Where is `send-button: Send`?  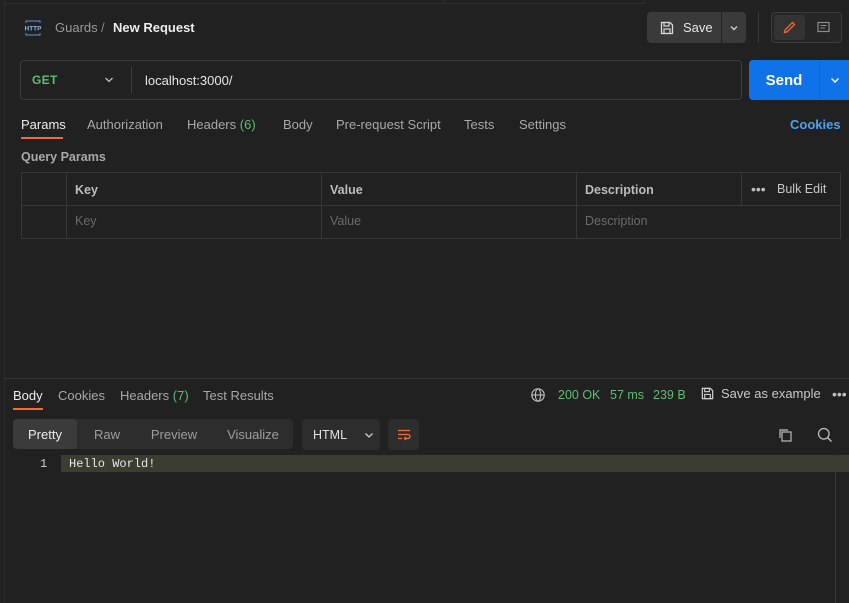
send-button: Send is located at coordinates (784, 80).